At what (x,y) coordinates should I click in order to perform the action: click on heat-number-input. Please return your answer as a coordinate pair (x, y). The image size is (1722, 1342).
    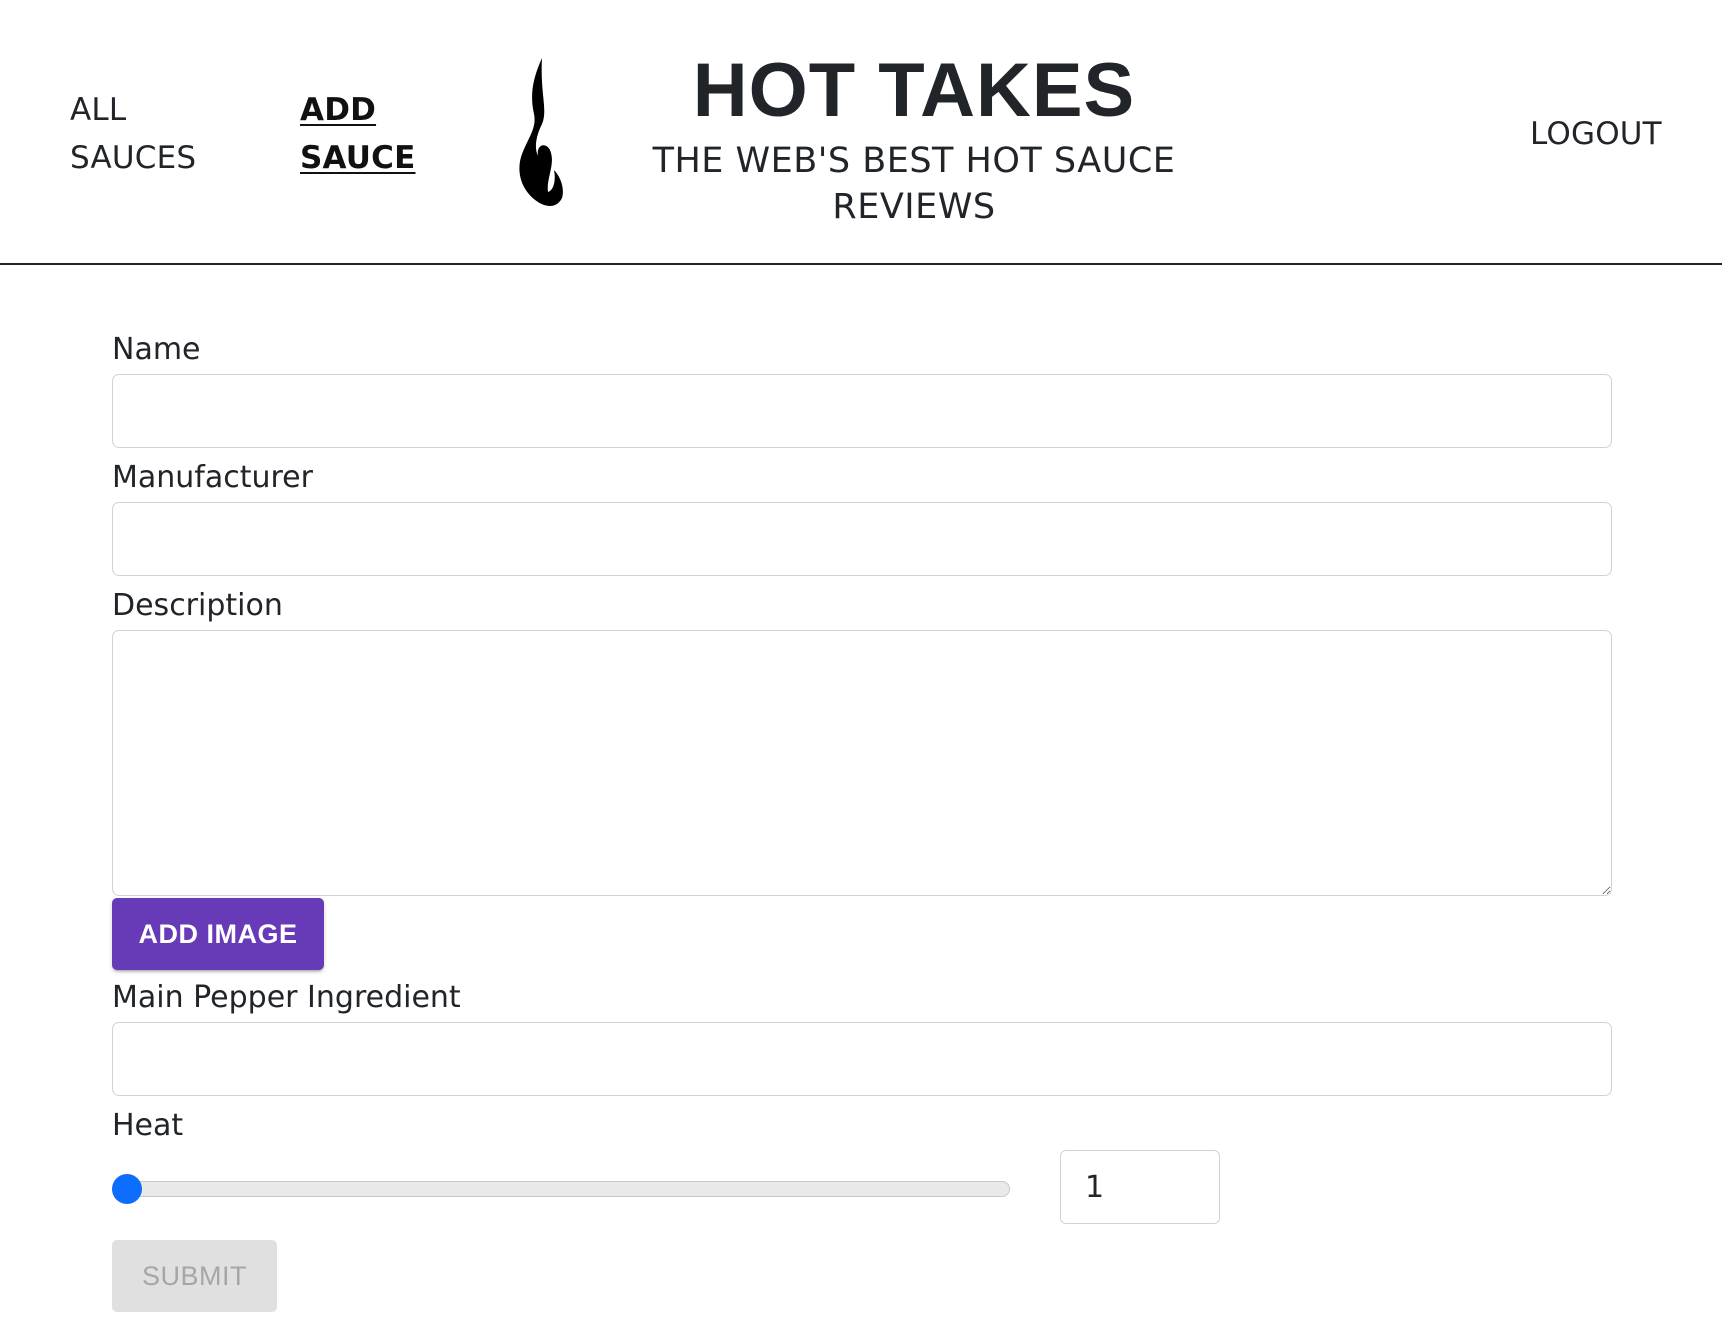
    Looking at the image, I should click on (1140, 1187).